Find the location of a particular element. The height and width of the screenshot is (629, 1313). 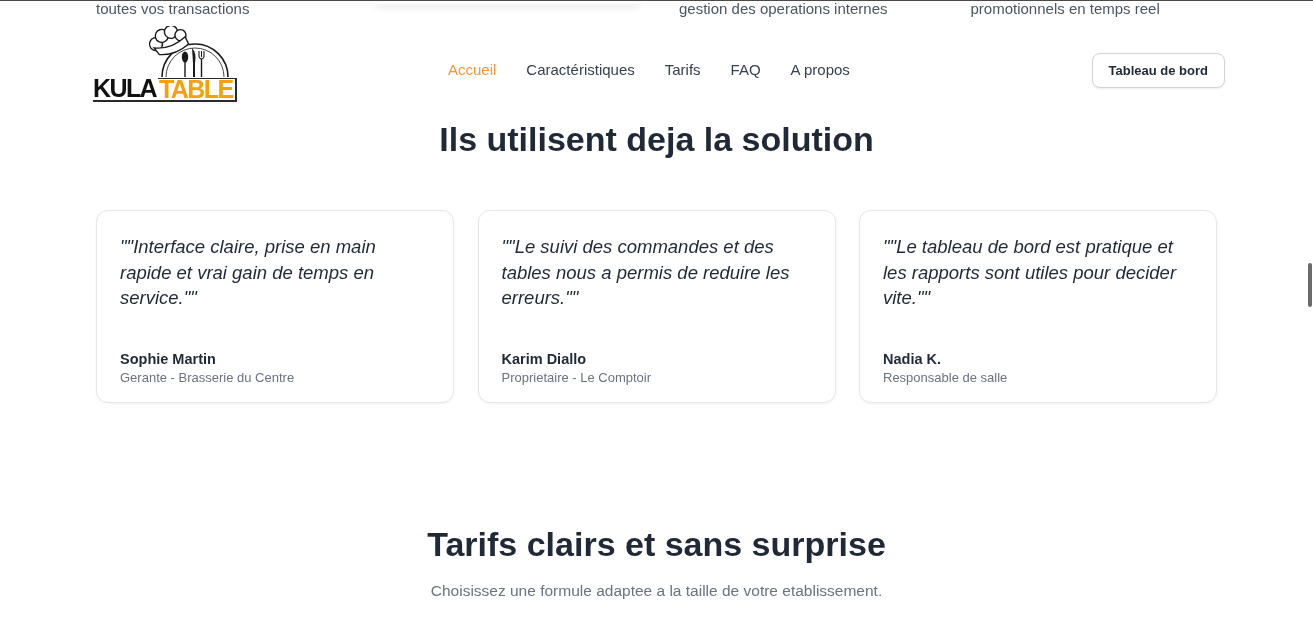

testimonial-quote: ""Le suivi des commandes et des tables nous a permis de reduire les erreurs."" is located at coordinates (646, 272).